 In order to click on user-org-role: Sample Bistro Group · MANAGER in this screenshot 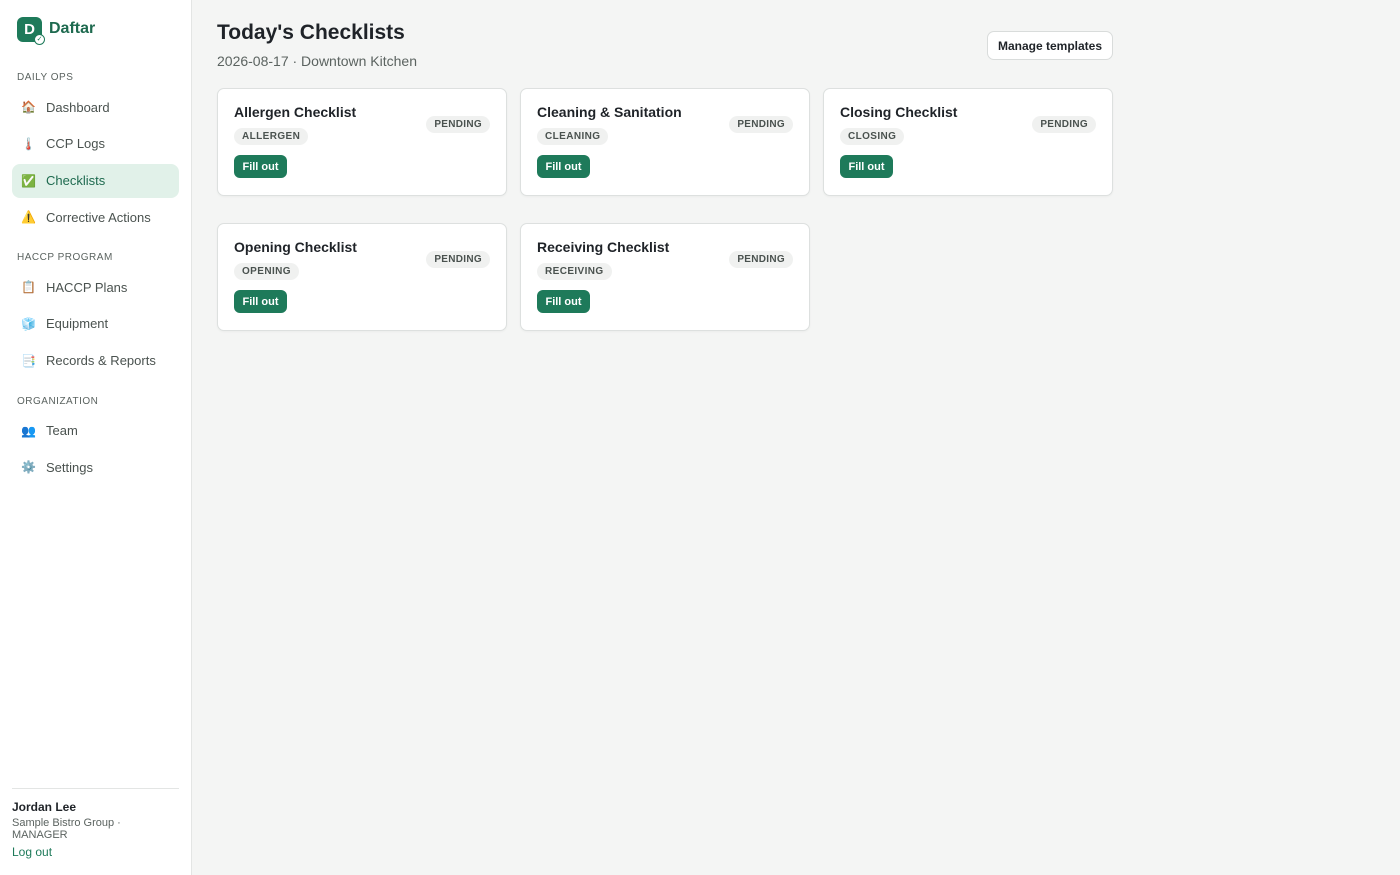, I will do `click(66, 829)`.